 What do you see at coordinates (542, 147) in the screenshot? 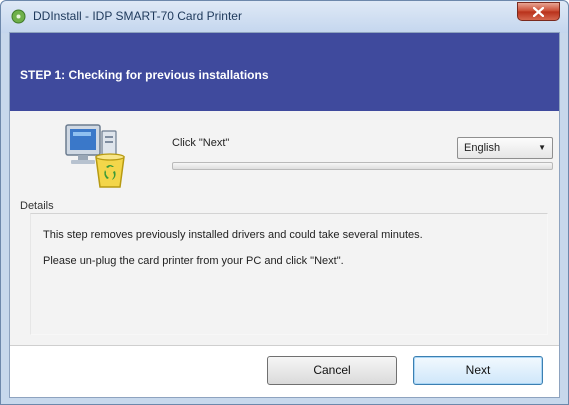
I see `chevron-down-icon: ▼` at bounding box center [542, 147].